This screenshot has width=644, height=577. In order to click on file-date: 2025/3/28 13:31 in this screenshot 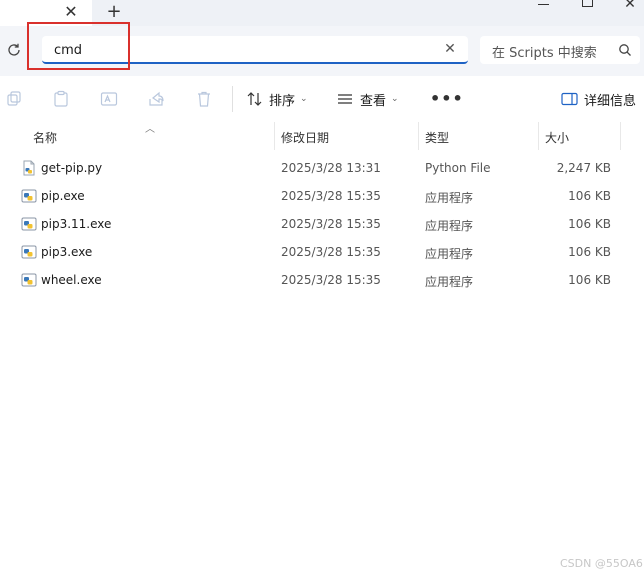, I will do `click(331, 168)`.